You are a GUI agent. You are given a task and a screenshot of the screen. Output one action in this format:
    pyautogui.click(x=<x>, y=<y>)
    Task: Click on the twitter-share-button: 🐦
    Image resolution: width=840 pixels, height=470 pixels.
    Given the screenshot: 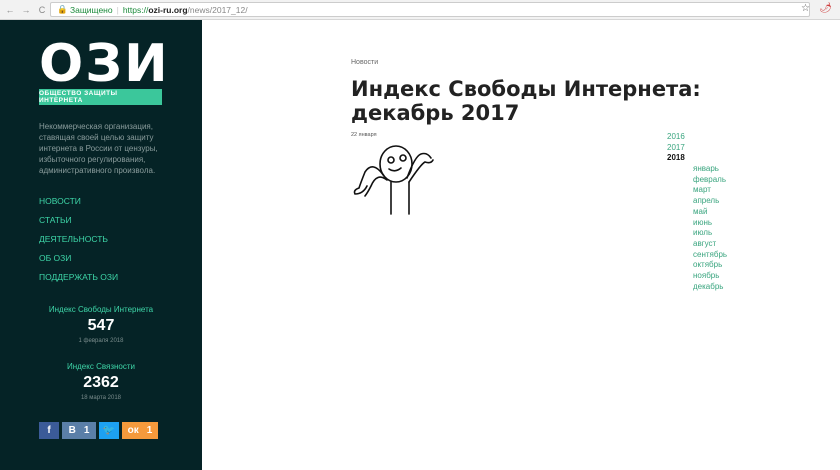 What is the action you would take?
    pyautogui.click(x=109, y=430)
    